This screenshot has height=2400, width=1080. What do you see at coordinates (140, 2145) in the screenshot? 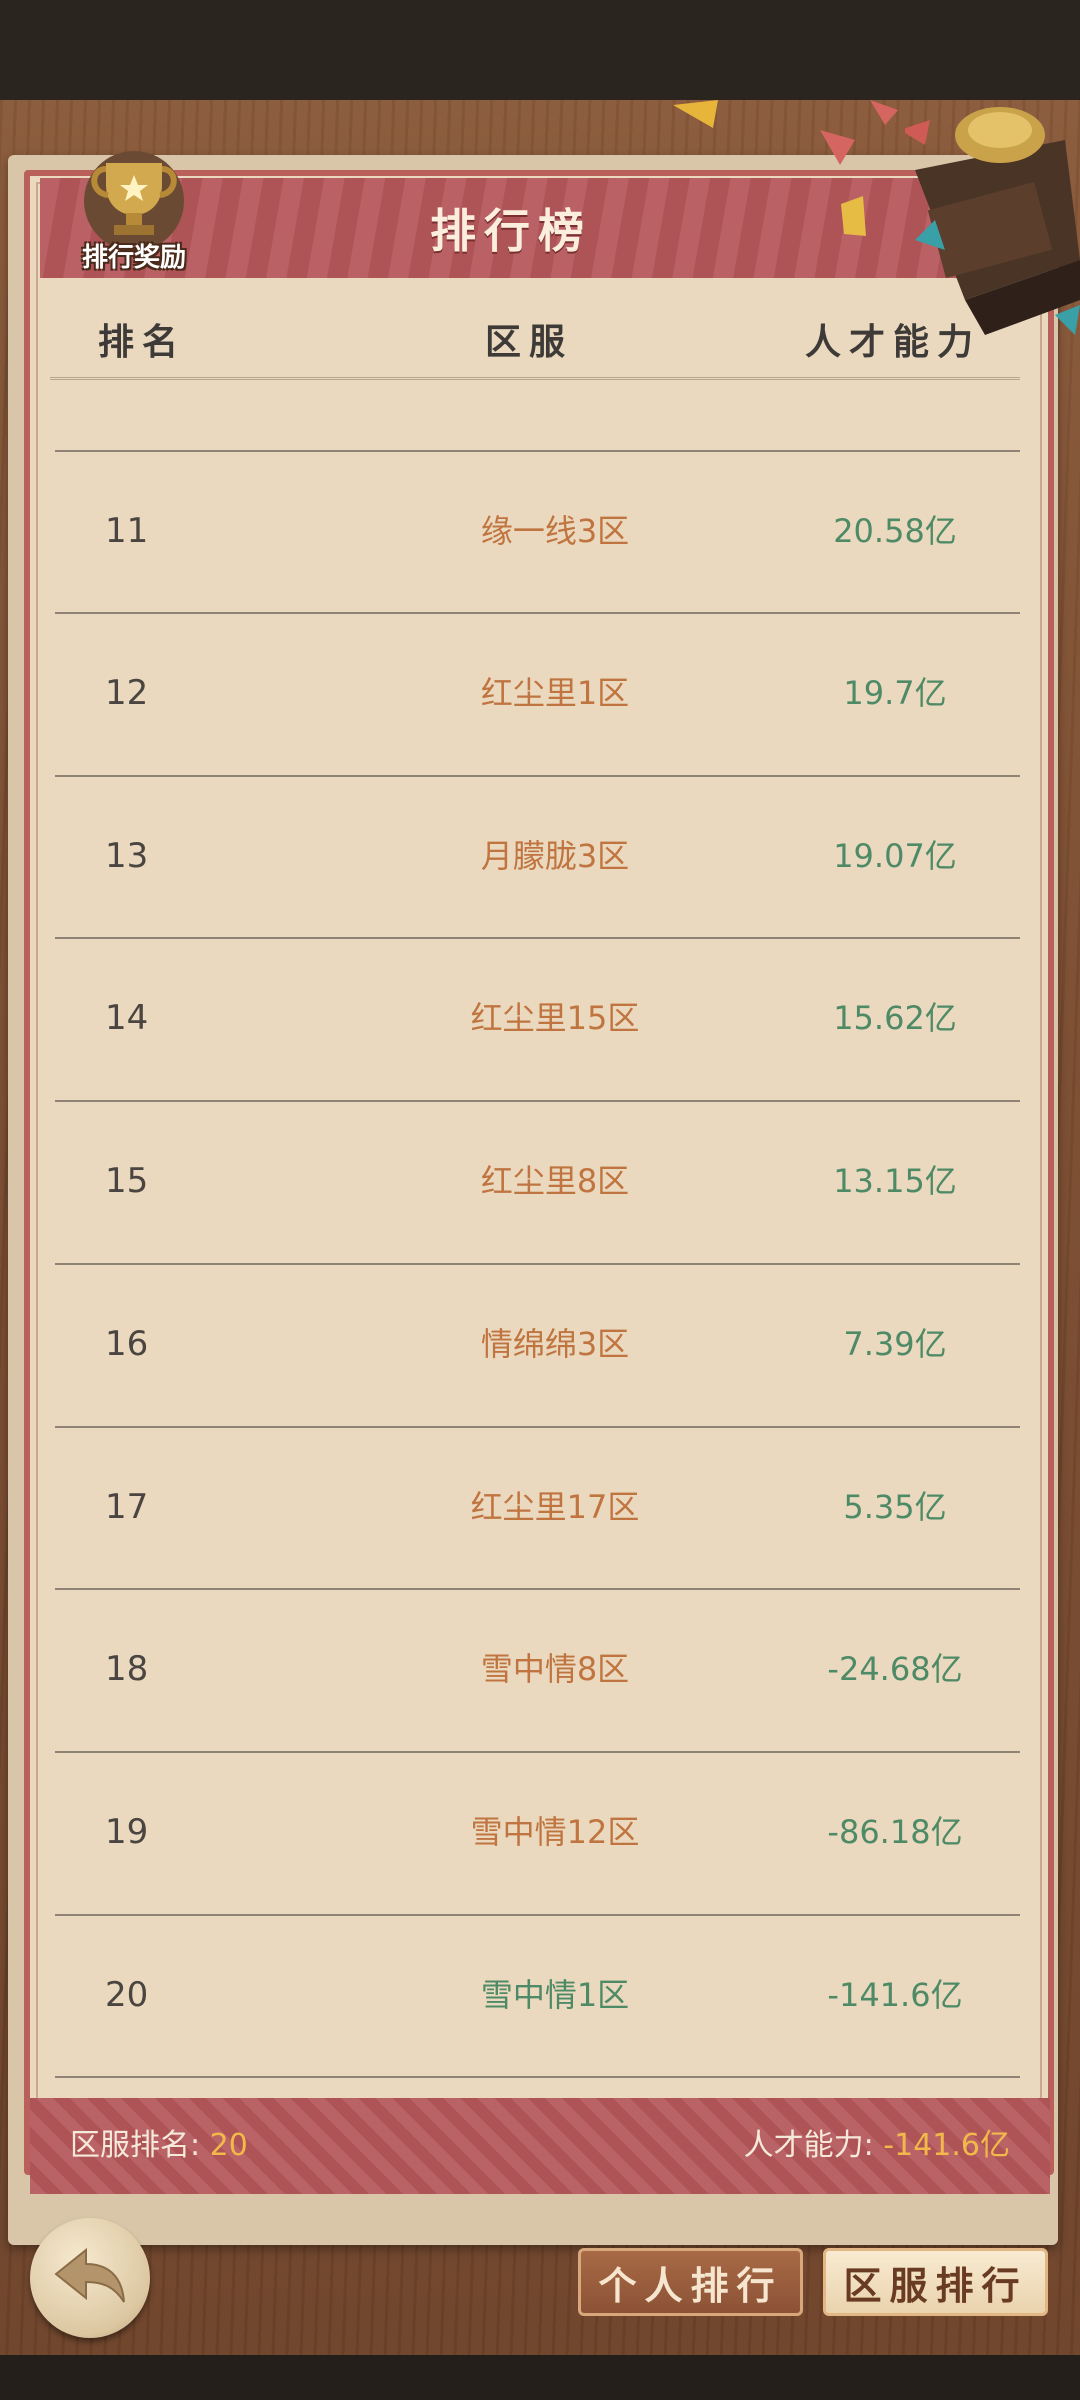
I see `server-rank-label: 区服排名:` at bounding box center [140, 2145].